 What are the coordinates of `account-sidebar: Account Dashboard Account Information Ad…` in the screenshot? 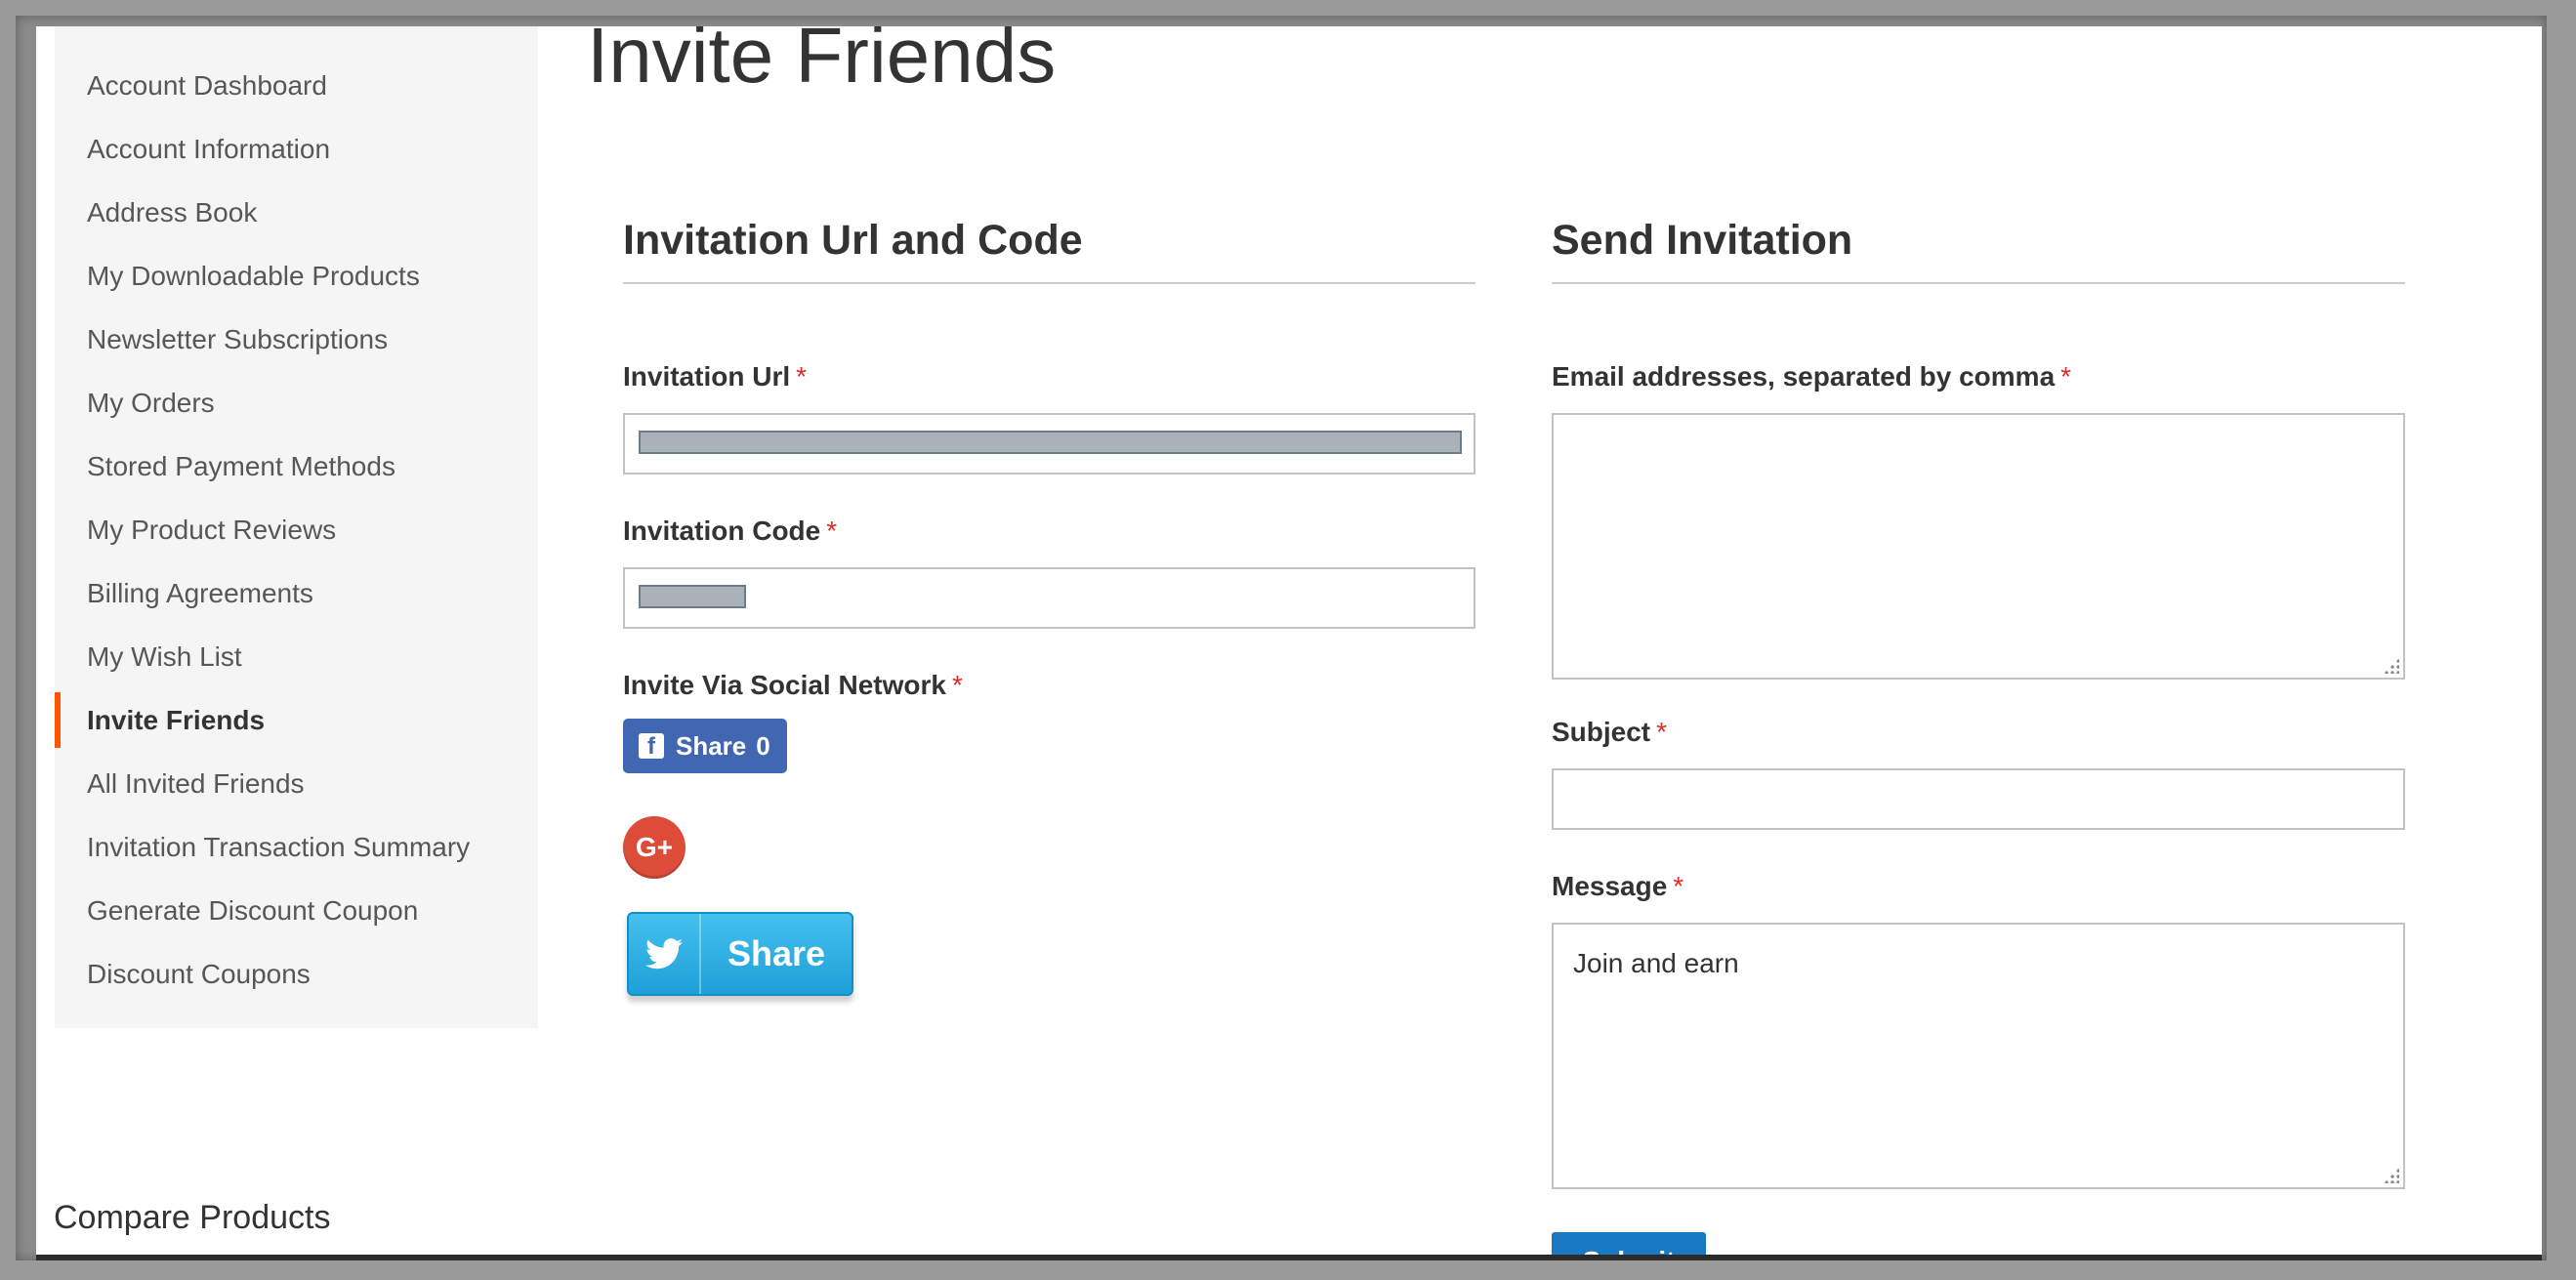 It's located at (296, 527).